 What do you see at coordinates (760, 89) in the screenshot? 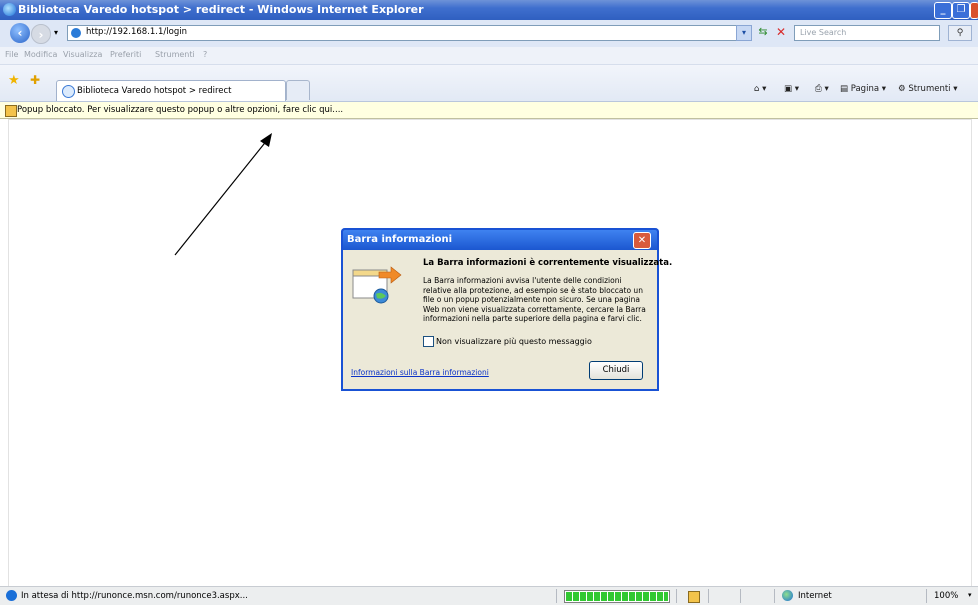
I see `home-icon: ⌂ ▾` at bounding box center [760, 89].